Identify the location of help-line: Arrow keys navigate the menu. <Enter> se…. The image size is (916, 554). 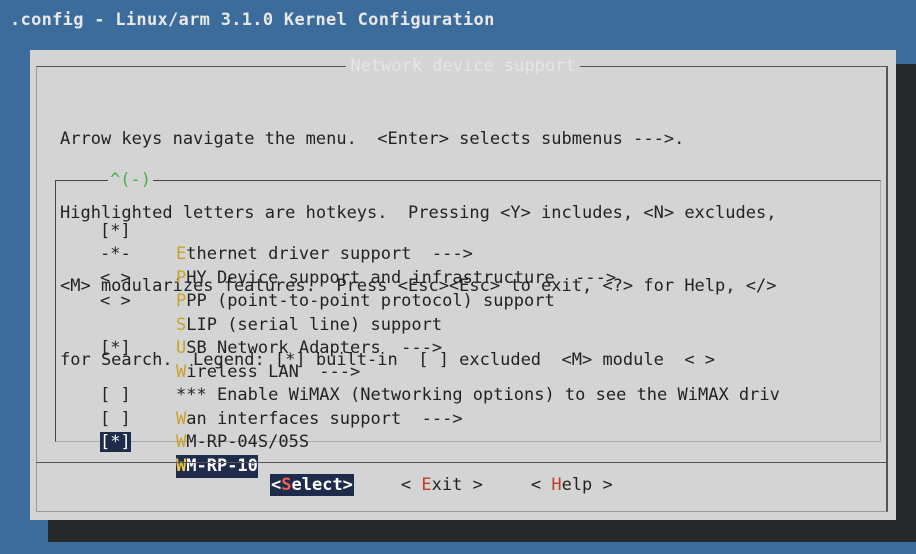
(372, 139).